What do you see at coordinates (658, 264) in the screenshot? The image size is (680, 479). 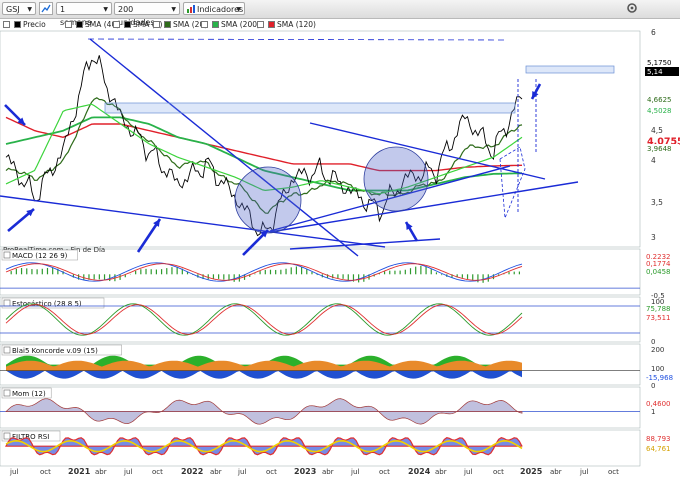 I see `panel-value-text: 0,1774` at bounding box center [658, 264].